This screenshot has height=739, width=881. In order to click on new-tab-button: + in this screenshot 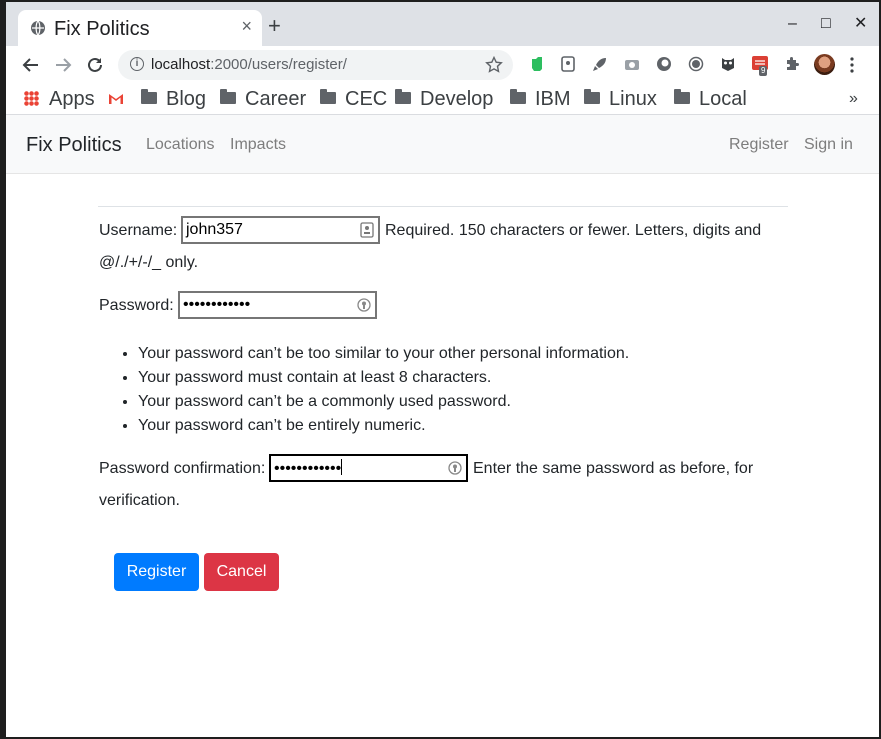, I will do `click(274, 26)`.